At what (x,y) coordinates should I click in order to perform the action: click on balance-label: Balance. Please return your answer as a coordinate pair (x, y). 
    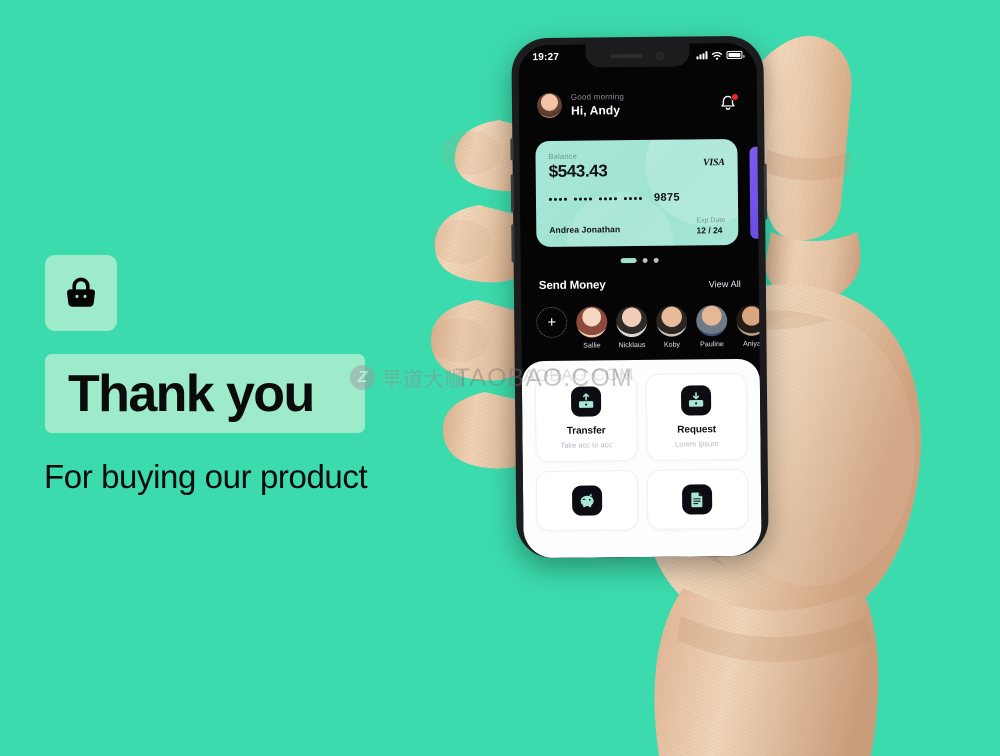
    Looking at the image, I should click on (563, 156).